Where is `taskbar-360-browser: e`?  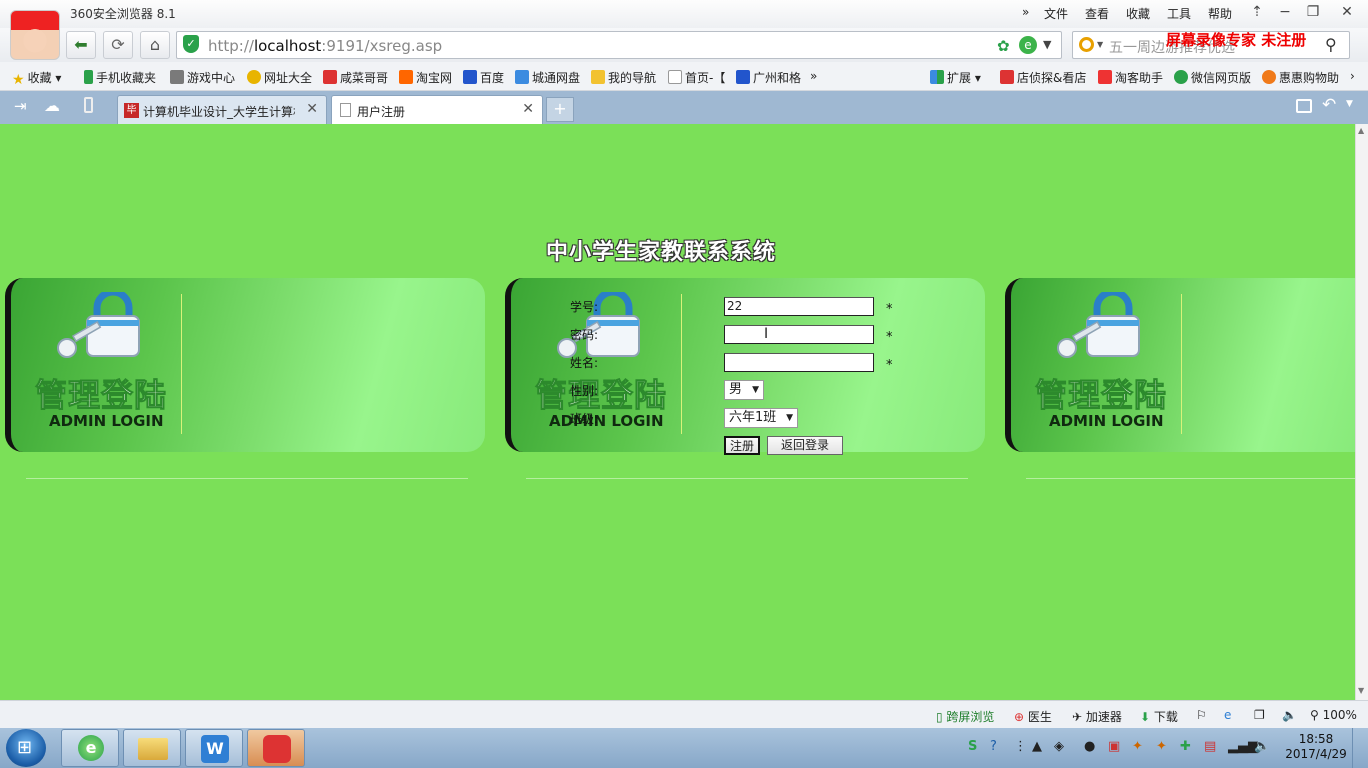
taskbar-360-browser: e is located at coordinates (90, 748).